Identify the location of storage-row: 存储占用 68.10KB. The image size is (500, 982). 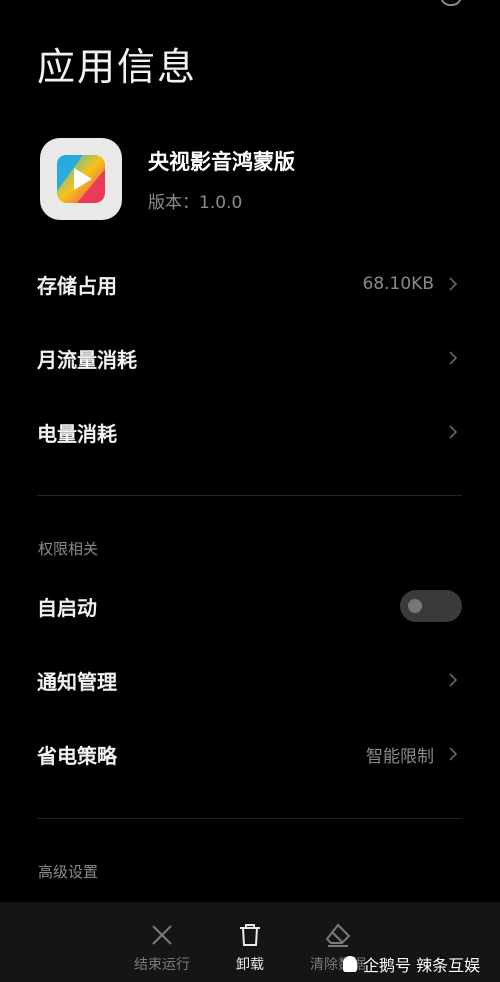
(249, 284).